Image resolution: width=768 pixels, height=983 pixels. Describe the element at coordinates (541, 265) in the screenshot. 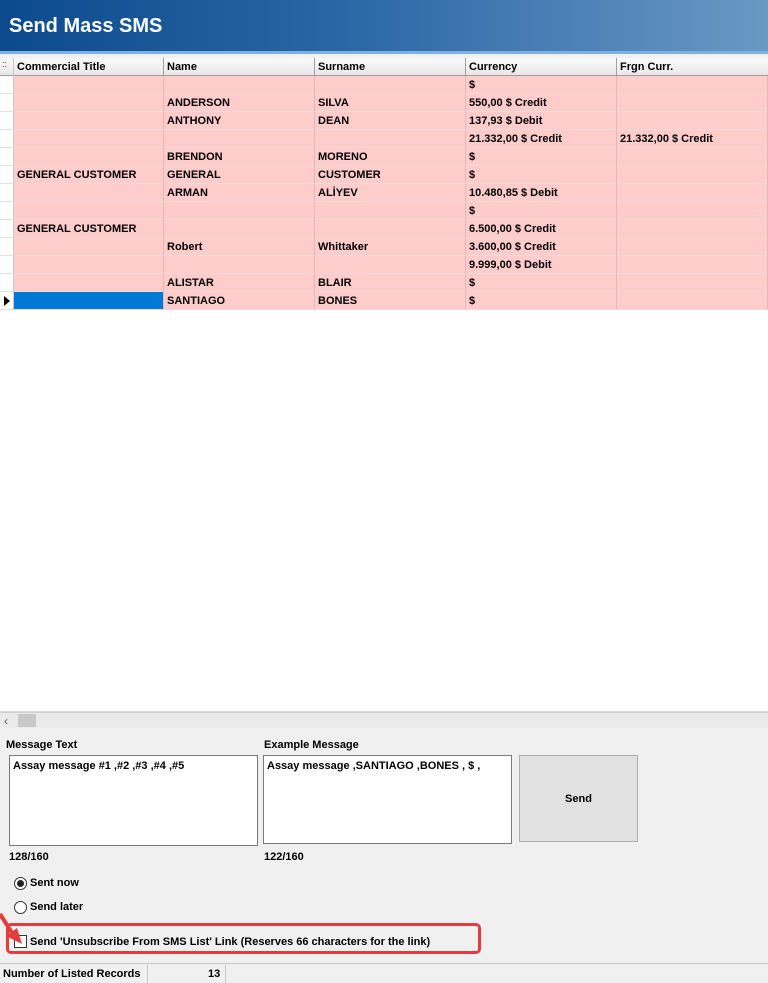

I see `cell-currency: 9.999,00 $ Debit` at that location.